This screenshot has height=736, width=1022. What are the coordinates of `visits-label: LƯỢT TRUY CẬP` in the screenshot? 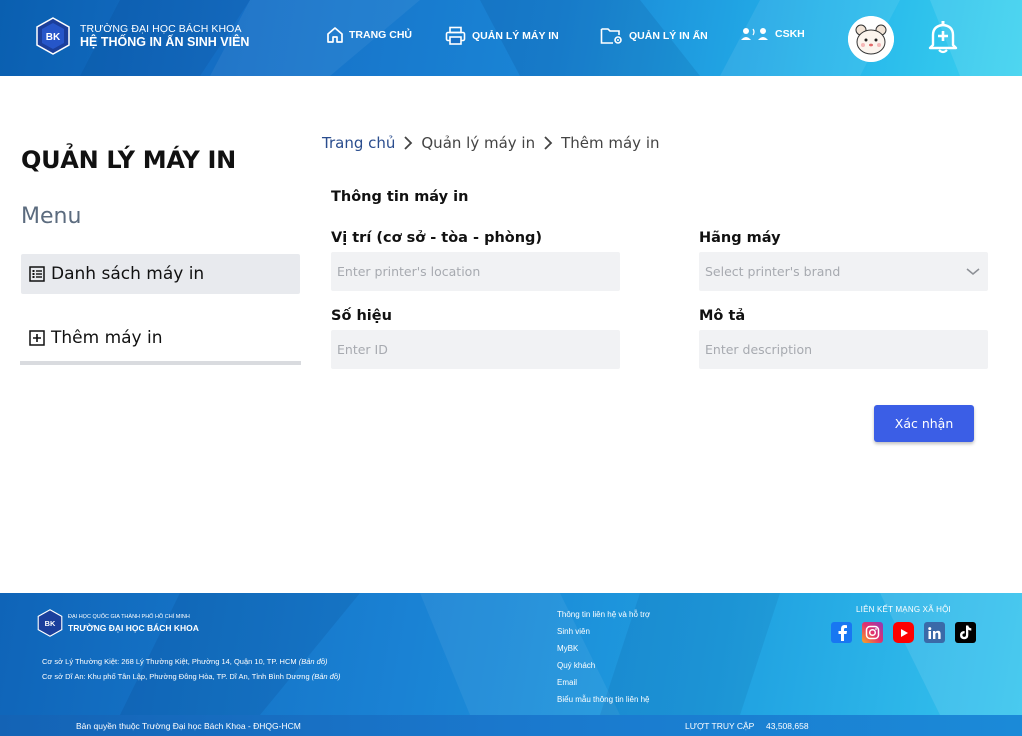 It's located at (720, 726).